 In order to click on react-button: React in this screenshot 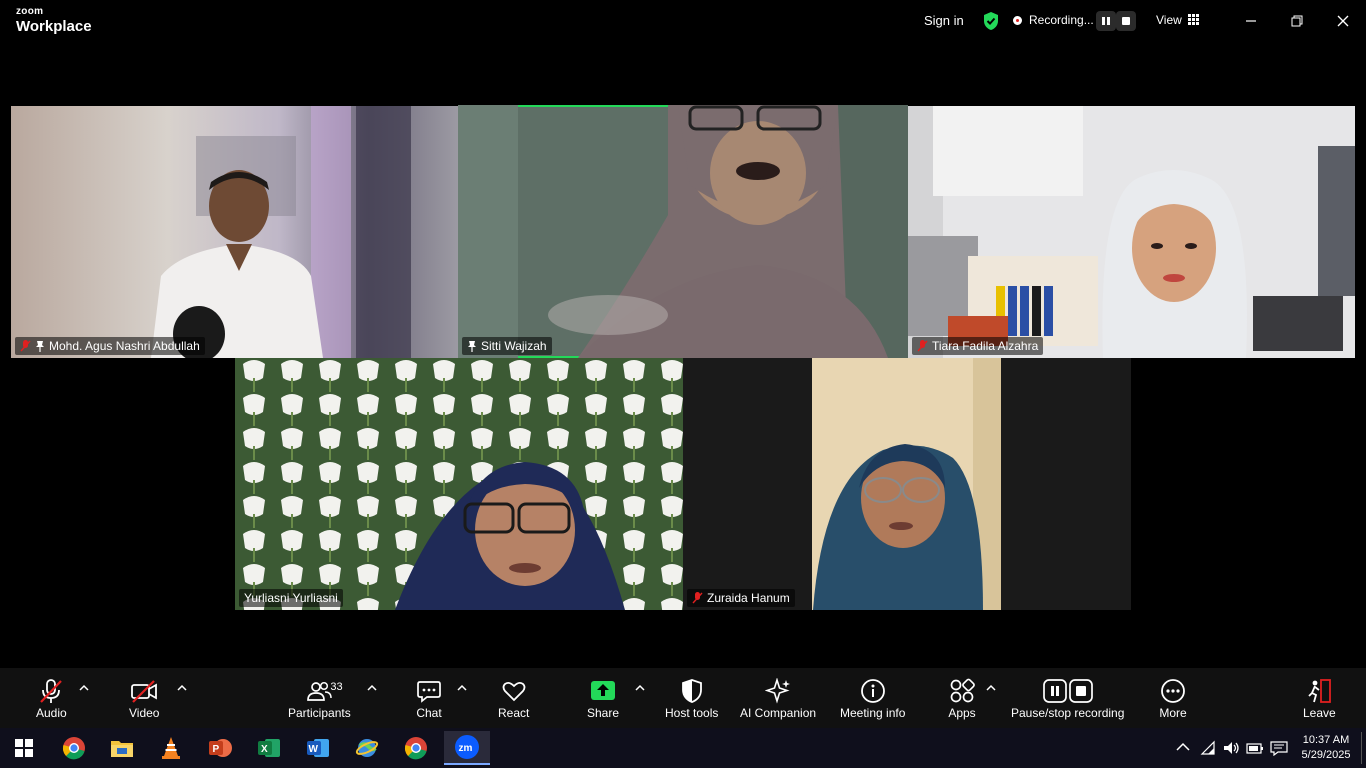, I will do `click(513, 699)`.